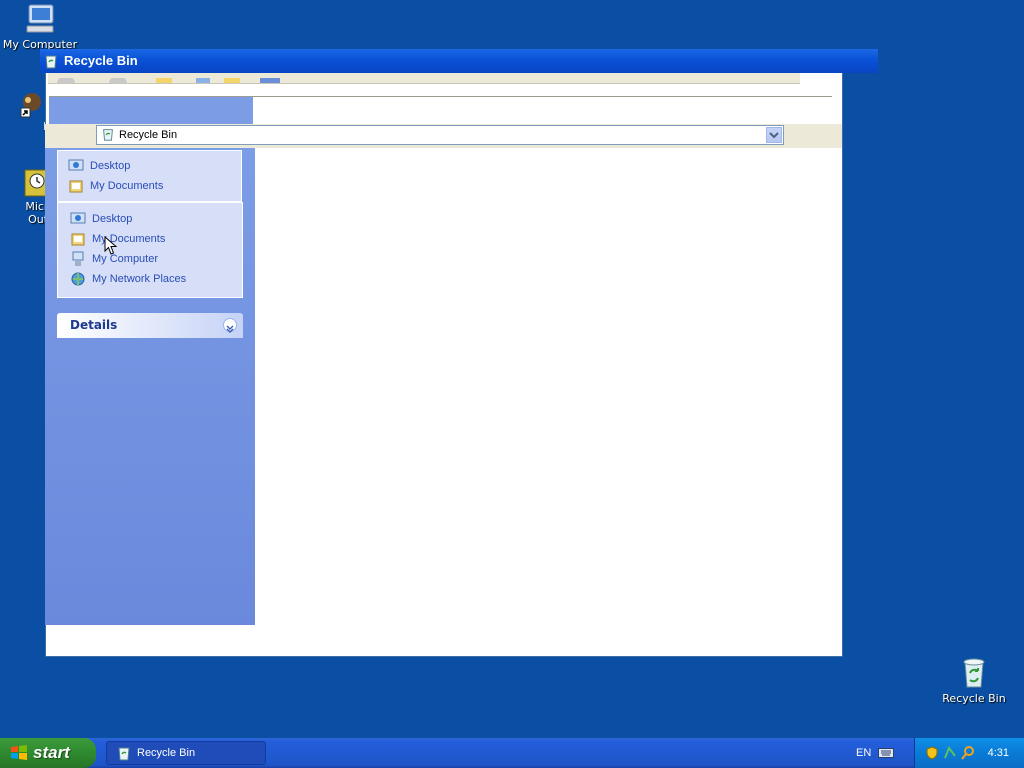 This screenshot has height=768, width=1024. What do you see at coordinates (974, 698) in the screenshot?
I see `desktop-icon-label: Recycle Bin` at bounding box center [974, 698].